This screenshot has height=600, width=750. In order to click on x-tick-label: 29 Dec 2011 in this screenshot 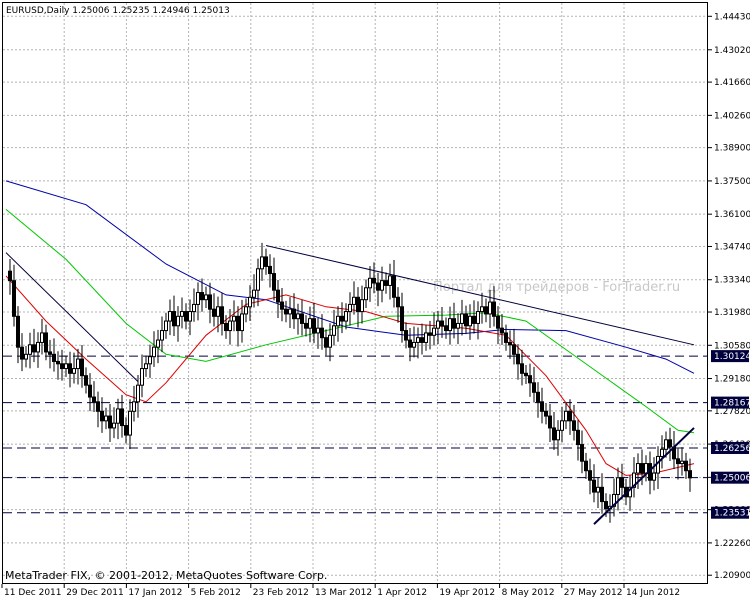, I will do `click(95, 593)`.